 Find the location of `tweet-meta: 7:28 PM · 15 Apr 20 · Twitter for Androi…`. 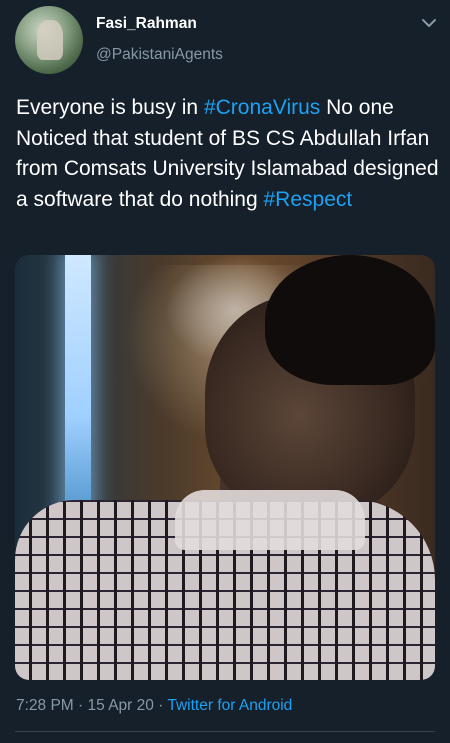

tweet-meta: 7:28 PM · 15 Apr 20 · Twitter for Androi… is located at coordinates (154, 706).